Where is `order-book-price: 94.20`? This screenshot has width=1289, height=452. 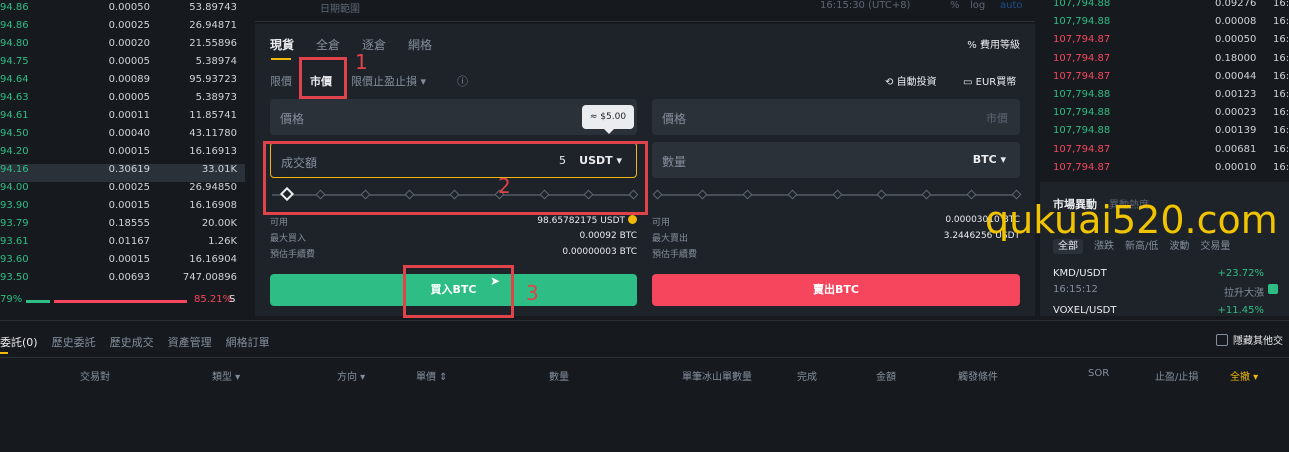
order-book-price: 94.20 is located at coordinates (14, 151).